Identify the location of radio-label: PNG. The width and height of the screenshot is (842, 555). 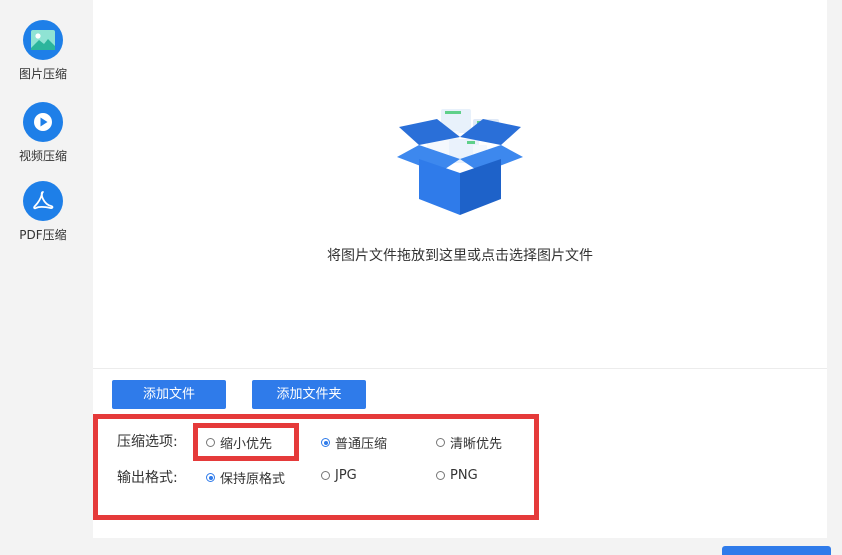
(464, 475).